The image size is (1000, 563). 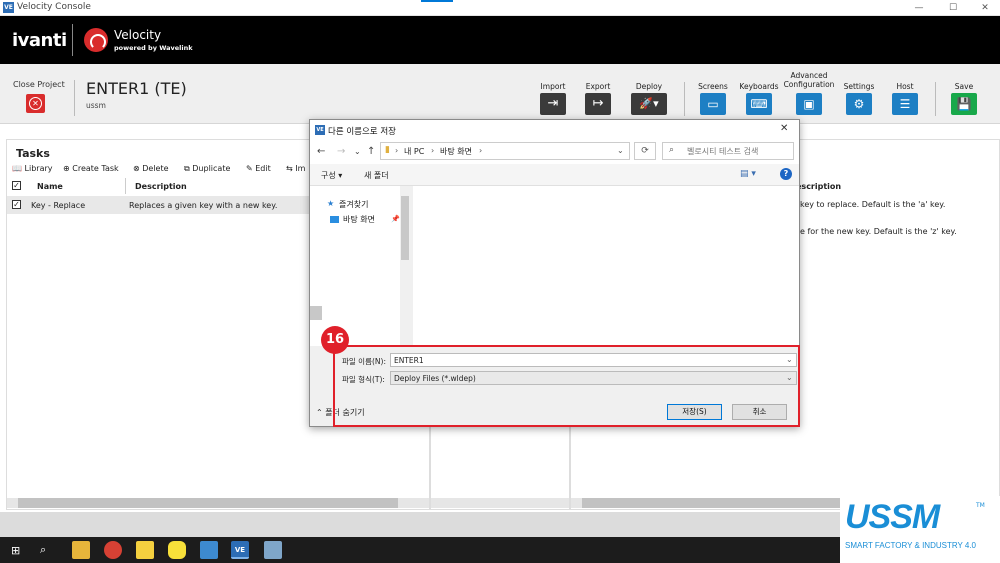 I want to click on screens-icon: ▭, so click(x=713, y=104).